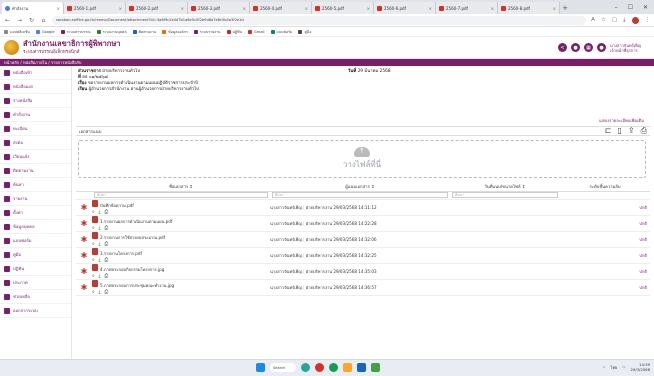 This screenshot has width=654, height=376. What do you see at coordinates (207, 32) in the screenshot?
I see `bookmark-item: ระบบรายงาน` at bounding box center [207, 32].